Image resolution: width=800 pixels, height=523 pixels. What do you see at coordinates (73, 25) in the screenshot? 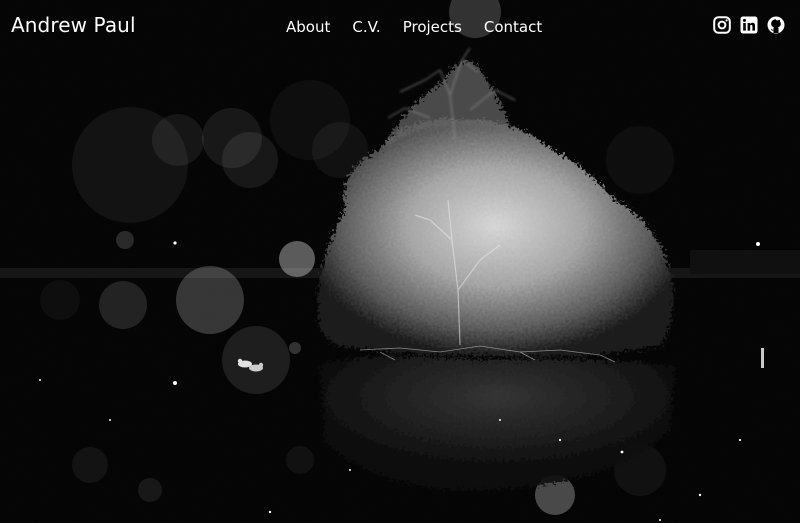
I see `site-title-link: Andrew Paul` at bounding box center [73, 25].